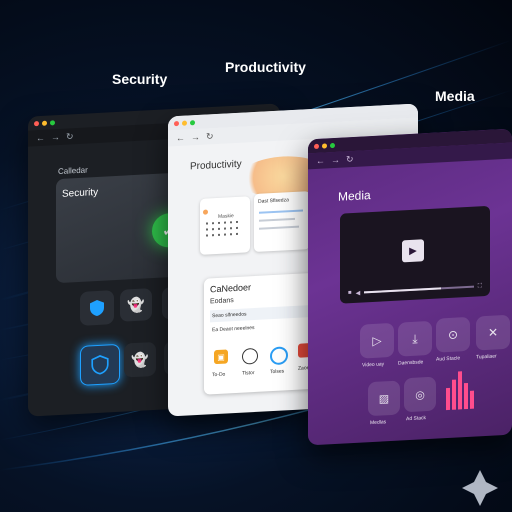 The image size is (512, 512). I want to click on shield-active-tile, so click(100, 364).